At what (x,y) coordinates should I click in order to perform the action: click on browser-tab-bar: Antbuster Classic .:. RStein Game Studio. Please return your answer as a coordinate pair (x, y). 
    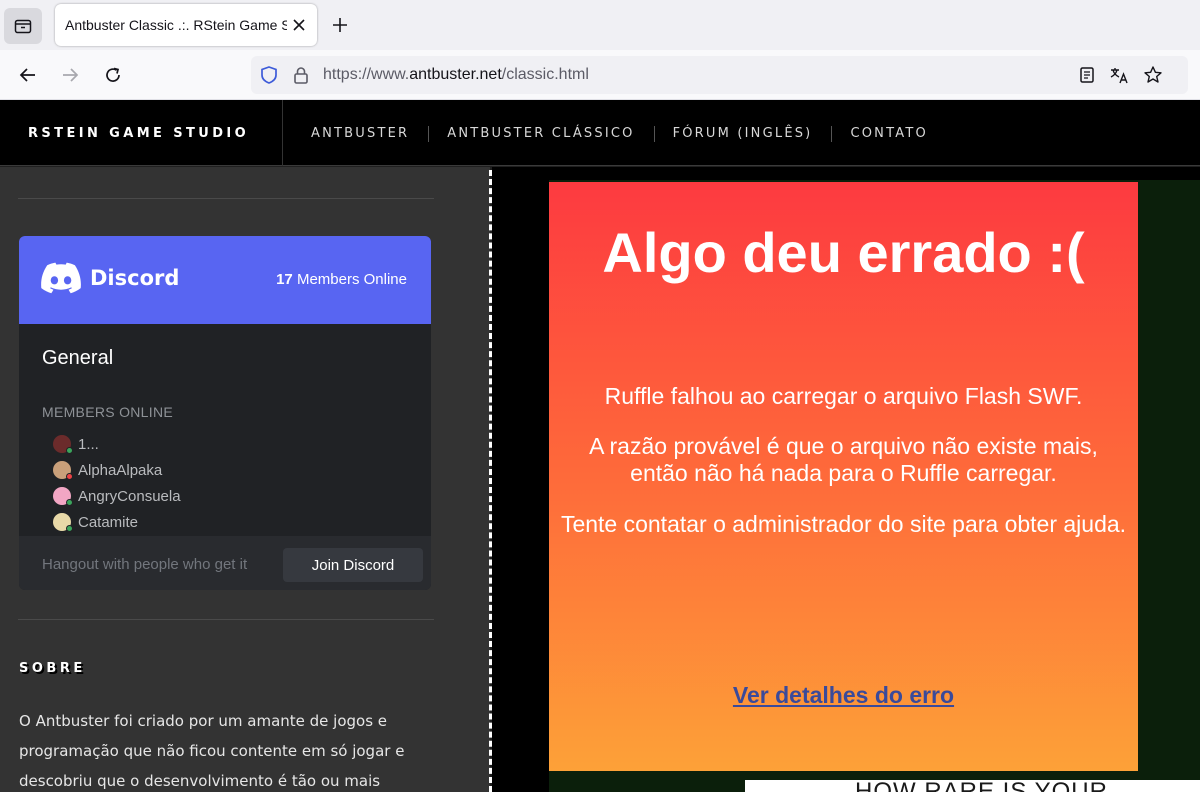
    Looking at the image, I should click on (600, 25).